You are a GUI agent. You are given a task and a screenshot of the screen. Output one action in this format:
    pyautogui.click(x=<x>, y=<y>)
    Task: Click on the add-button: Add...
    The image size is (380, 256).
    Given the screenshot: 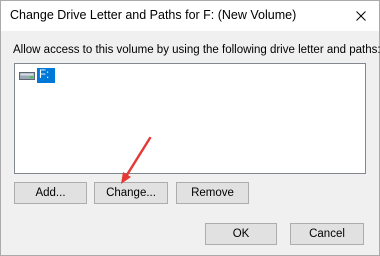 What is the action you would take?
    pyautogui.click(x=50, y=193)
    